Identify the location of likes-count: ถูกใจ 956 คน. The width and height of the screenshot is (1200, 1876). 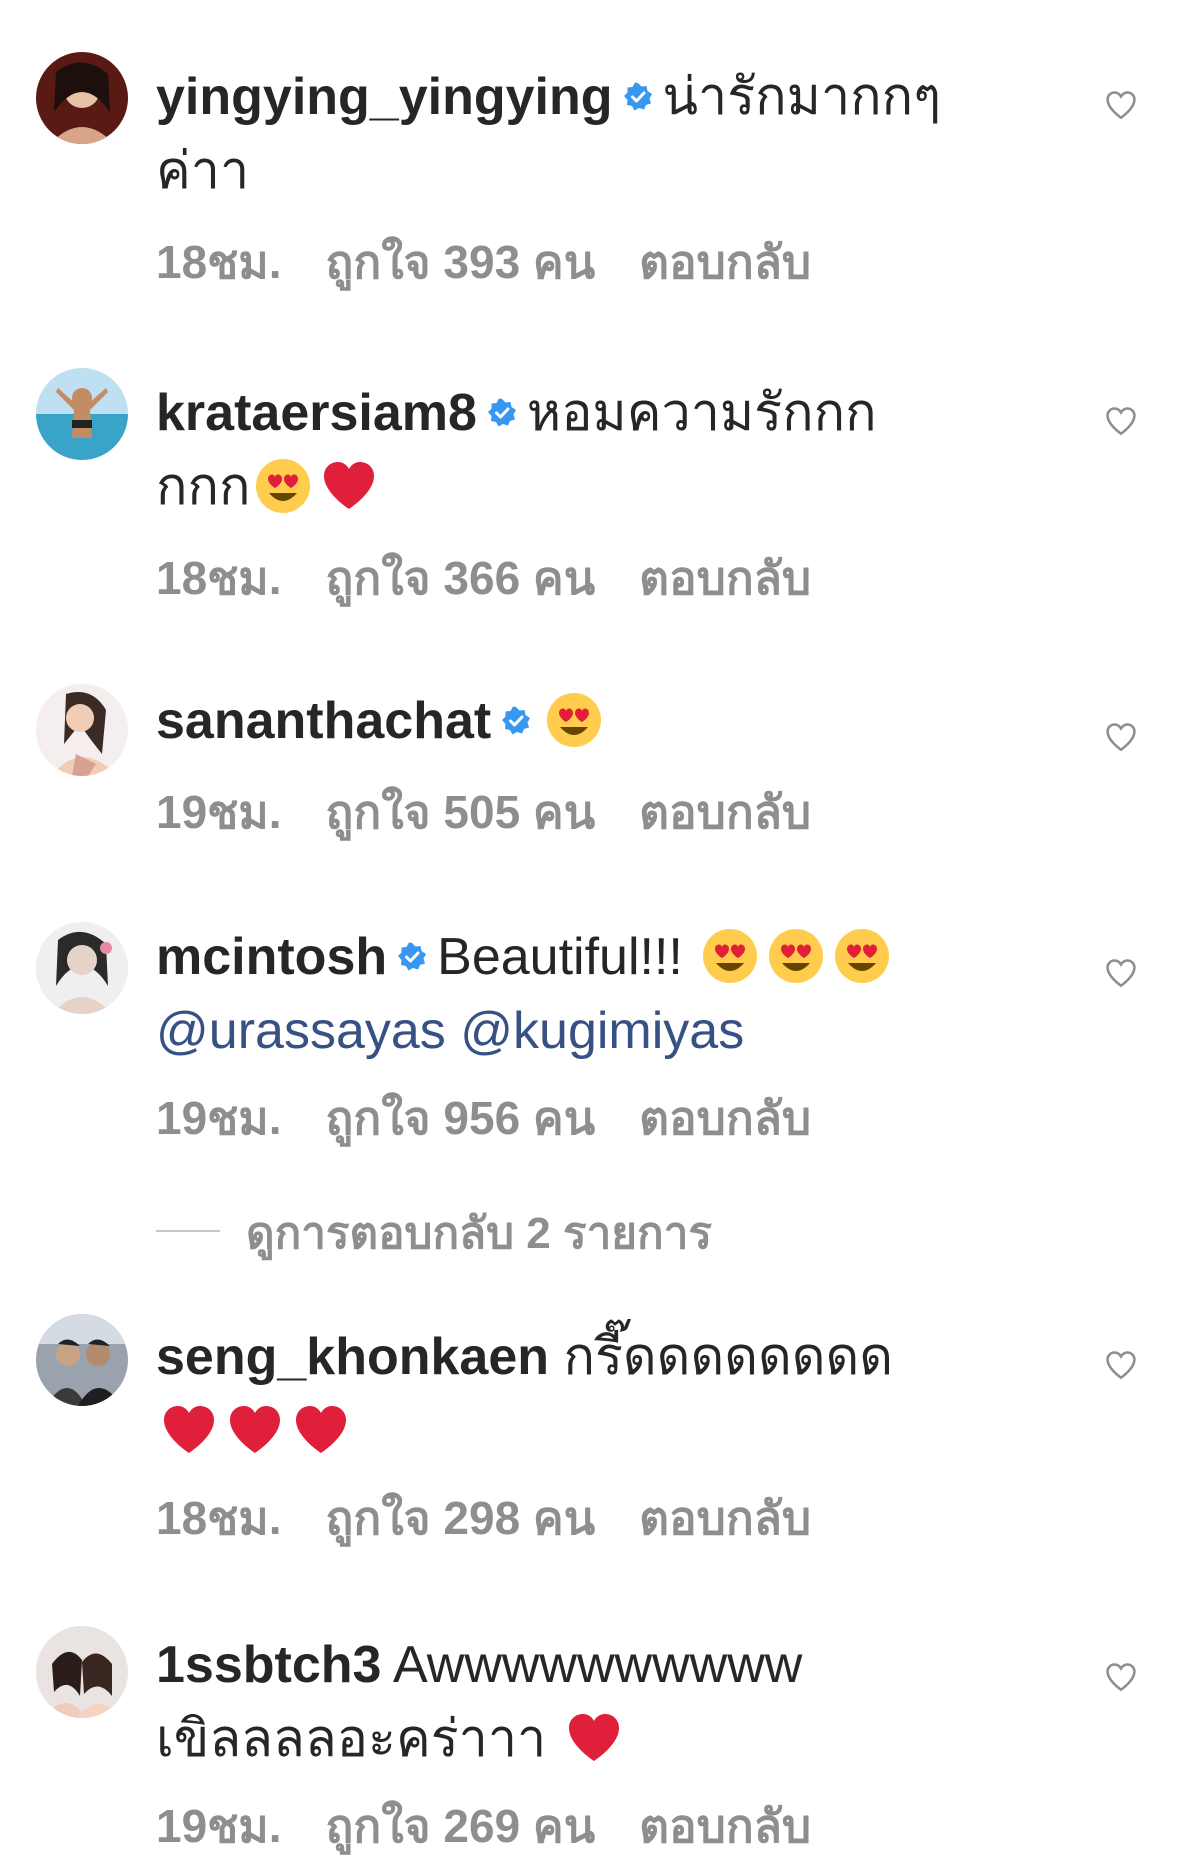
(461, 1118).